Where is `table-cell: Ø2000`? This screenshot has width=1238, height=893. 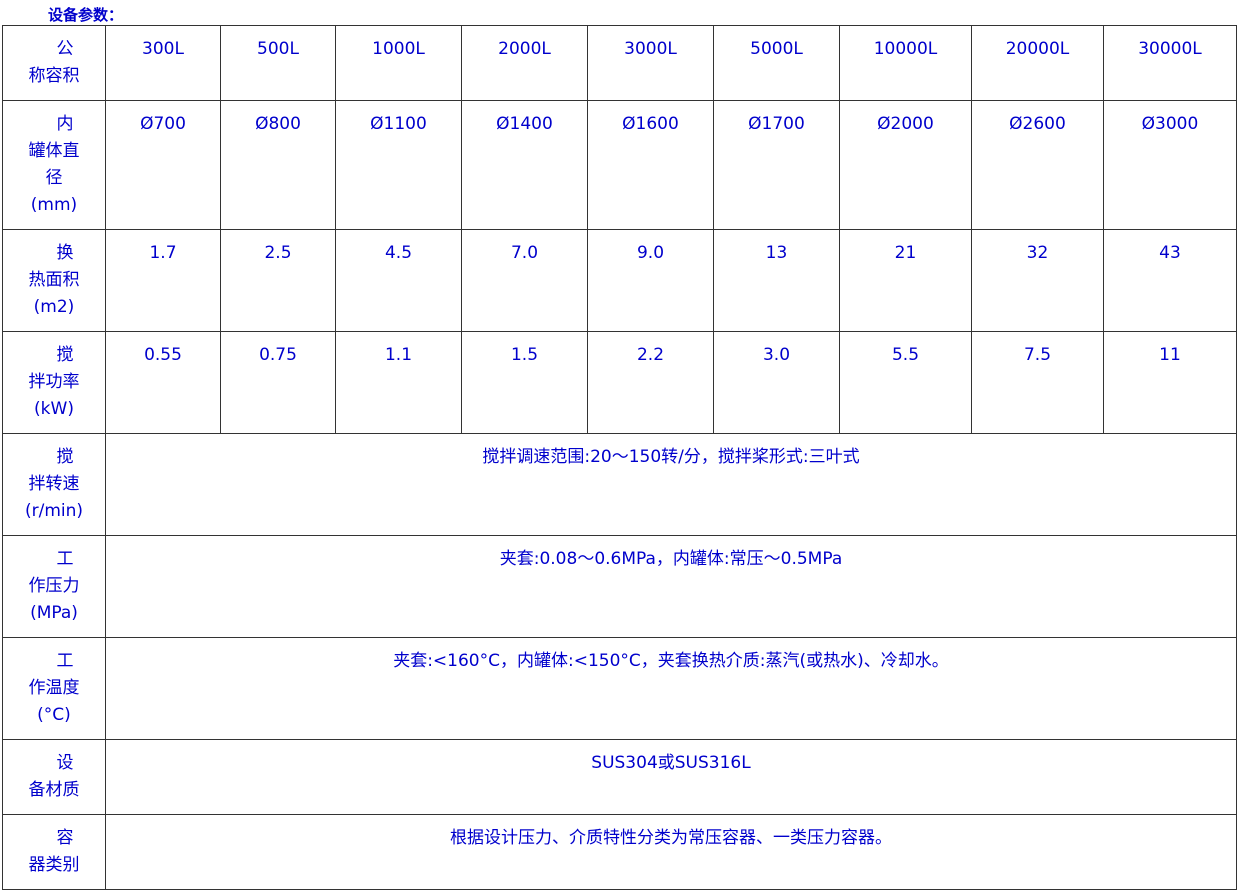 table-cell: Ø2000 is located at coordinates (905, 165).